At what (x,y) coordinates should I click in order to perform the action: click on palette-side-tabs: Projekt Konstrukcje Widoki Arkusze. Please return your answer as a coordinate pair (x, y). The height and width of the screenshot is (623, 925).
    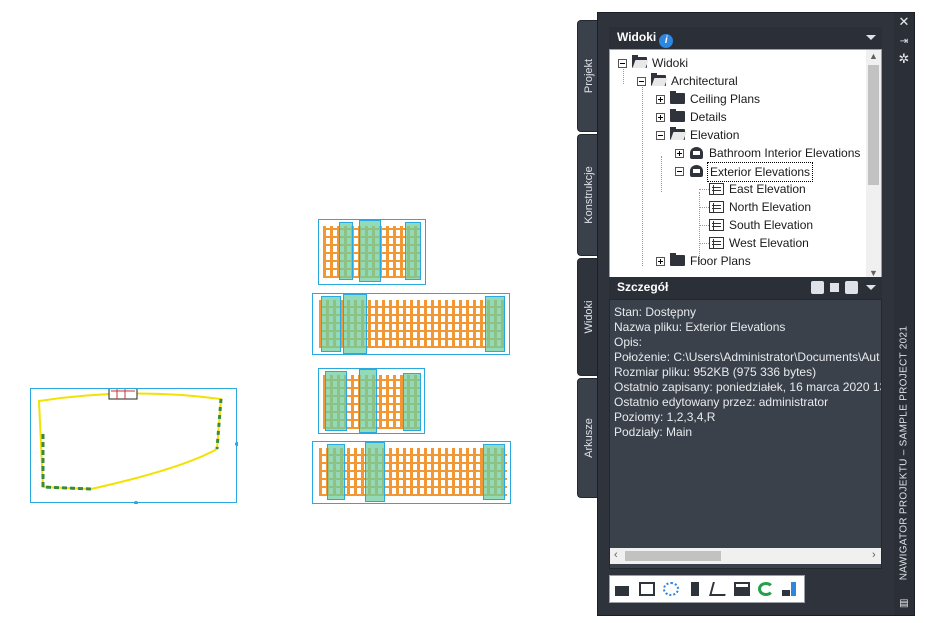
    Looking at the image, I should click on (588, 256).